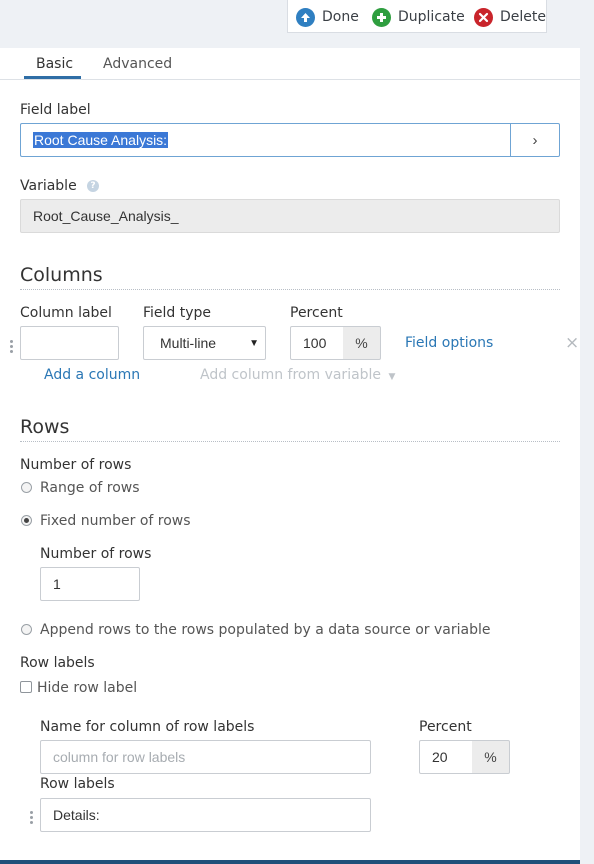  I want to click on number-of-rows-heading: Number of rows, so click(76, 465).